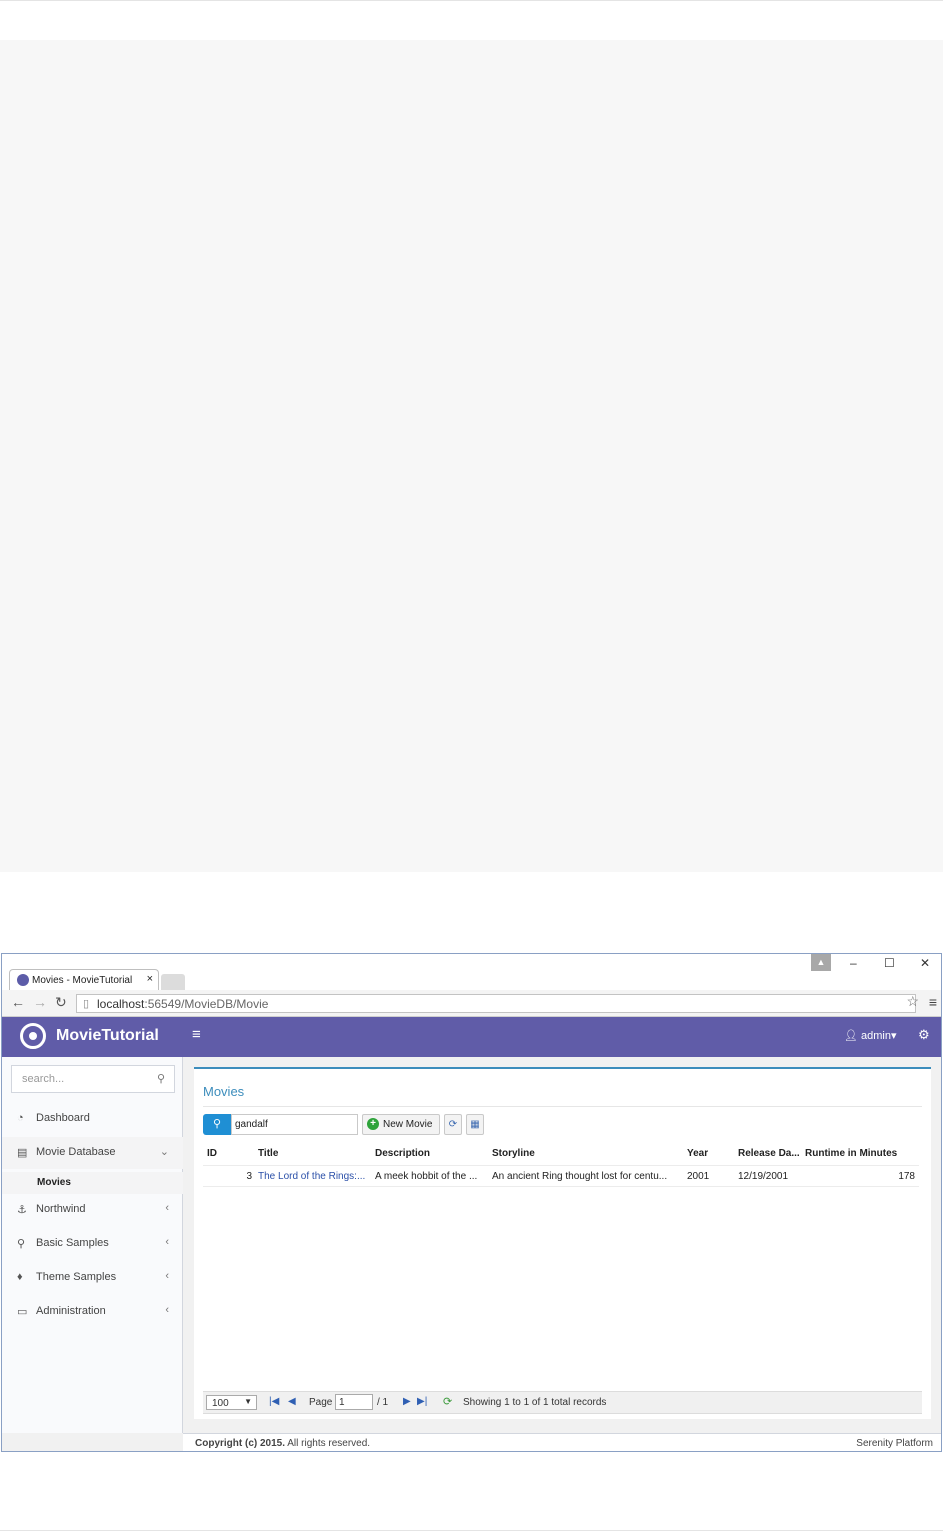 The image size is (943, 1532). I want to click on sidebar-item-label: Dashboard, so click(63, 1118).